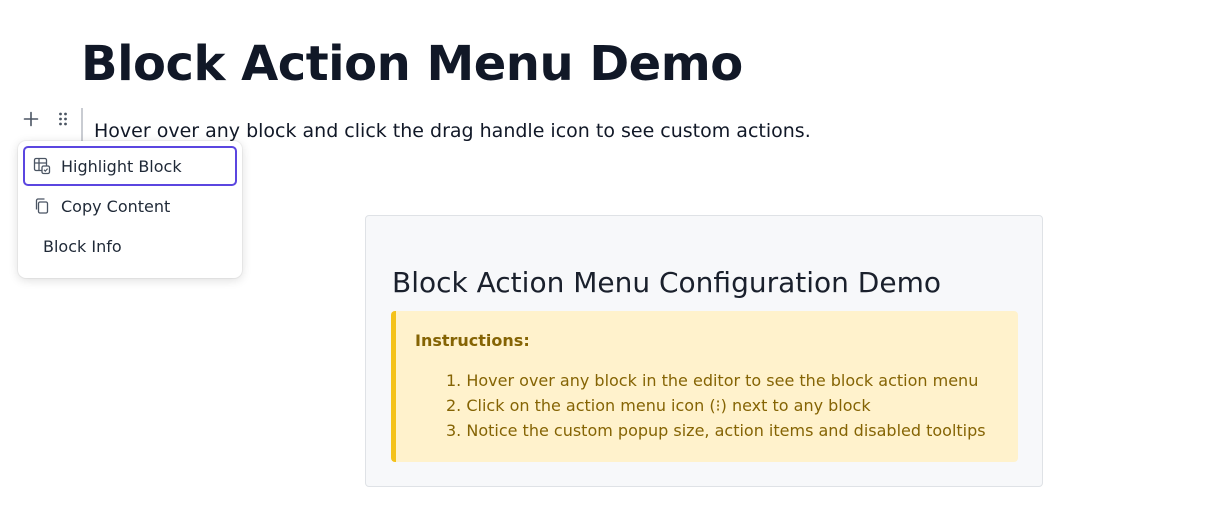 The height and width of the screenshot is (510, 1221). Describe the element at coordinates (130, 246) in the screenshot. I see `menu-item-block-info: Block Info` at that location.